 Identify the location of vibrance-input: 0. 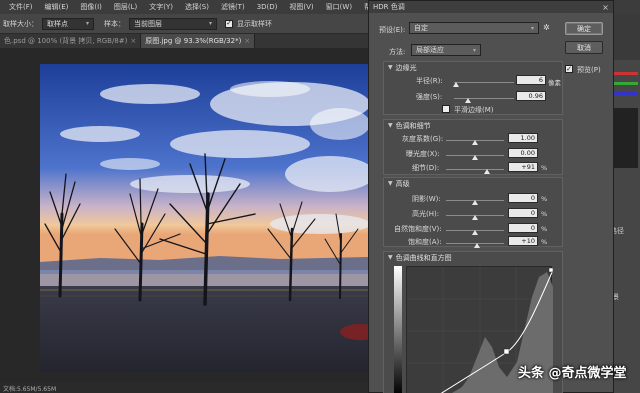
(523, 228).